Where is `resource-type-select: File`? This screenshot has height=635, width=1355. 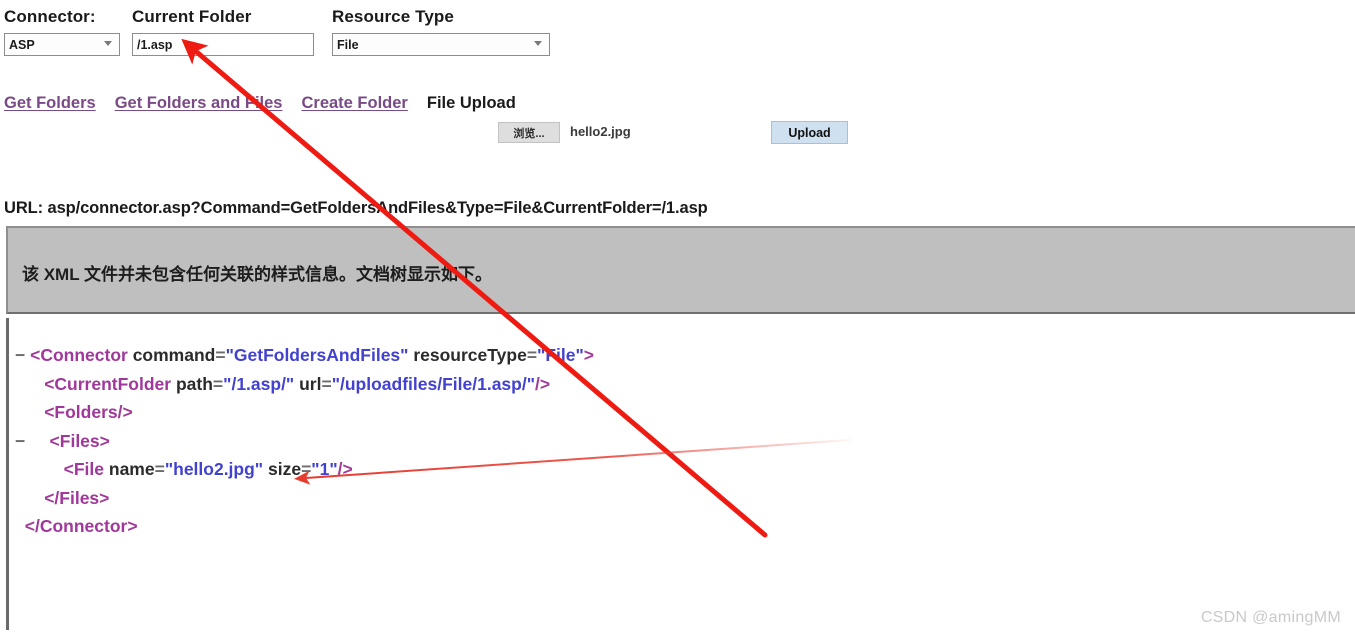
resource-type-select: File is located at coordinates (441, 44).